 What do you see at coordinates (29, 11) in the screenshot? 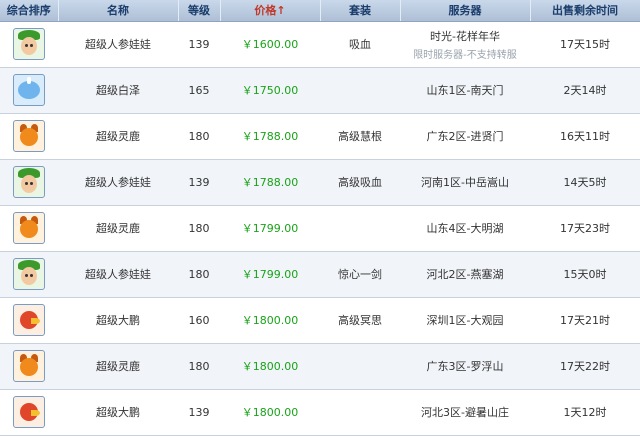
I see `sort-rank-header: 综合排序` at bounding box center [29, 11].